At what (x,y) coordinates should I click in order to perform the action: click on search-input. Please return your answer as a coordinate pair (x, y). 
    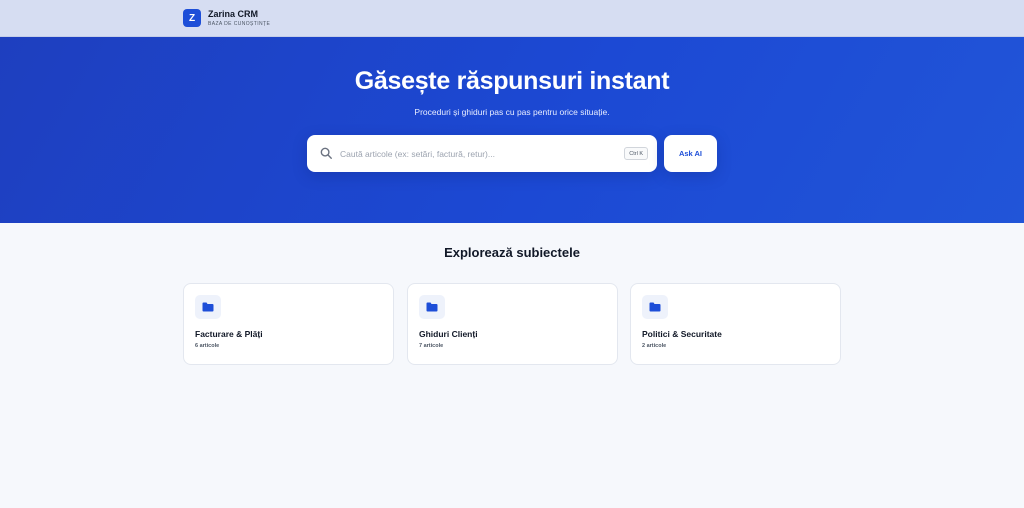
    Looking at the image, I should click on (480, 153).